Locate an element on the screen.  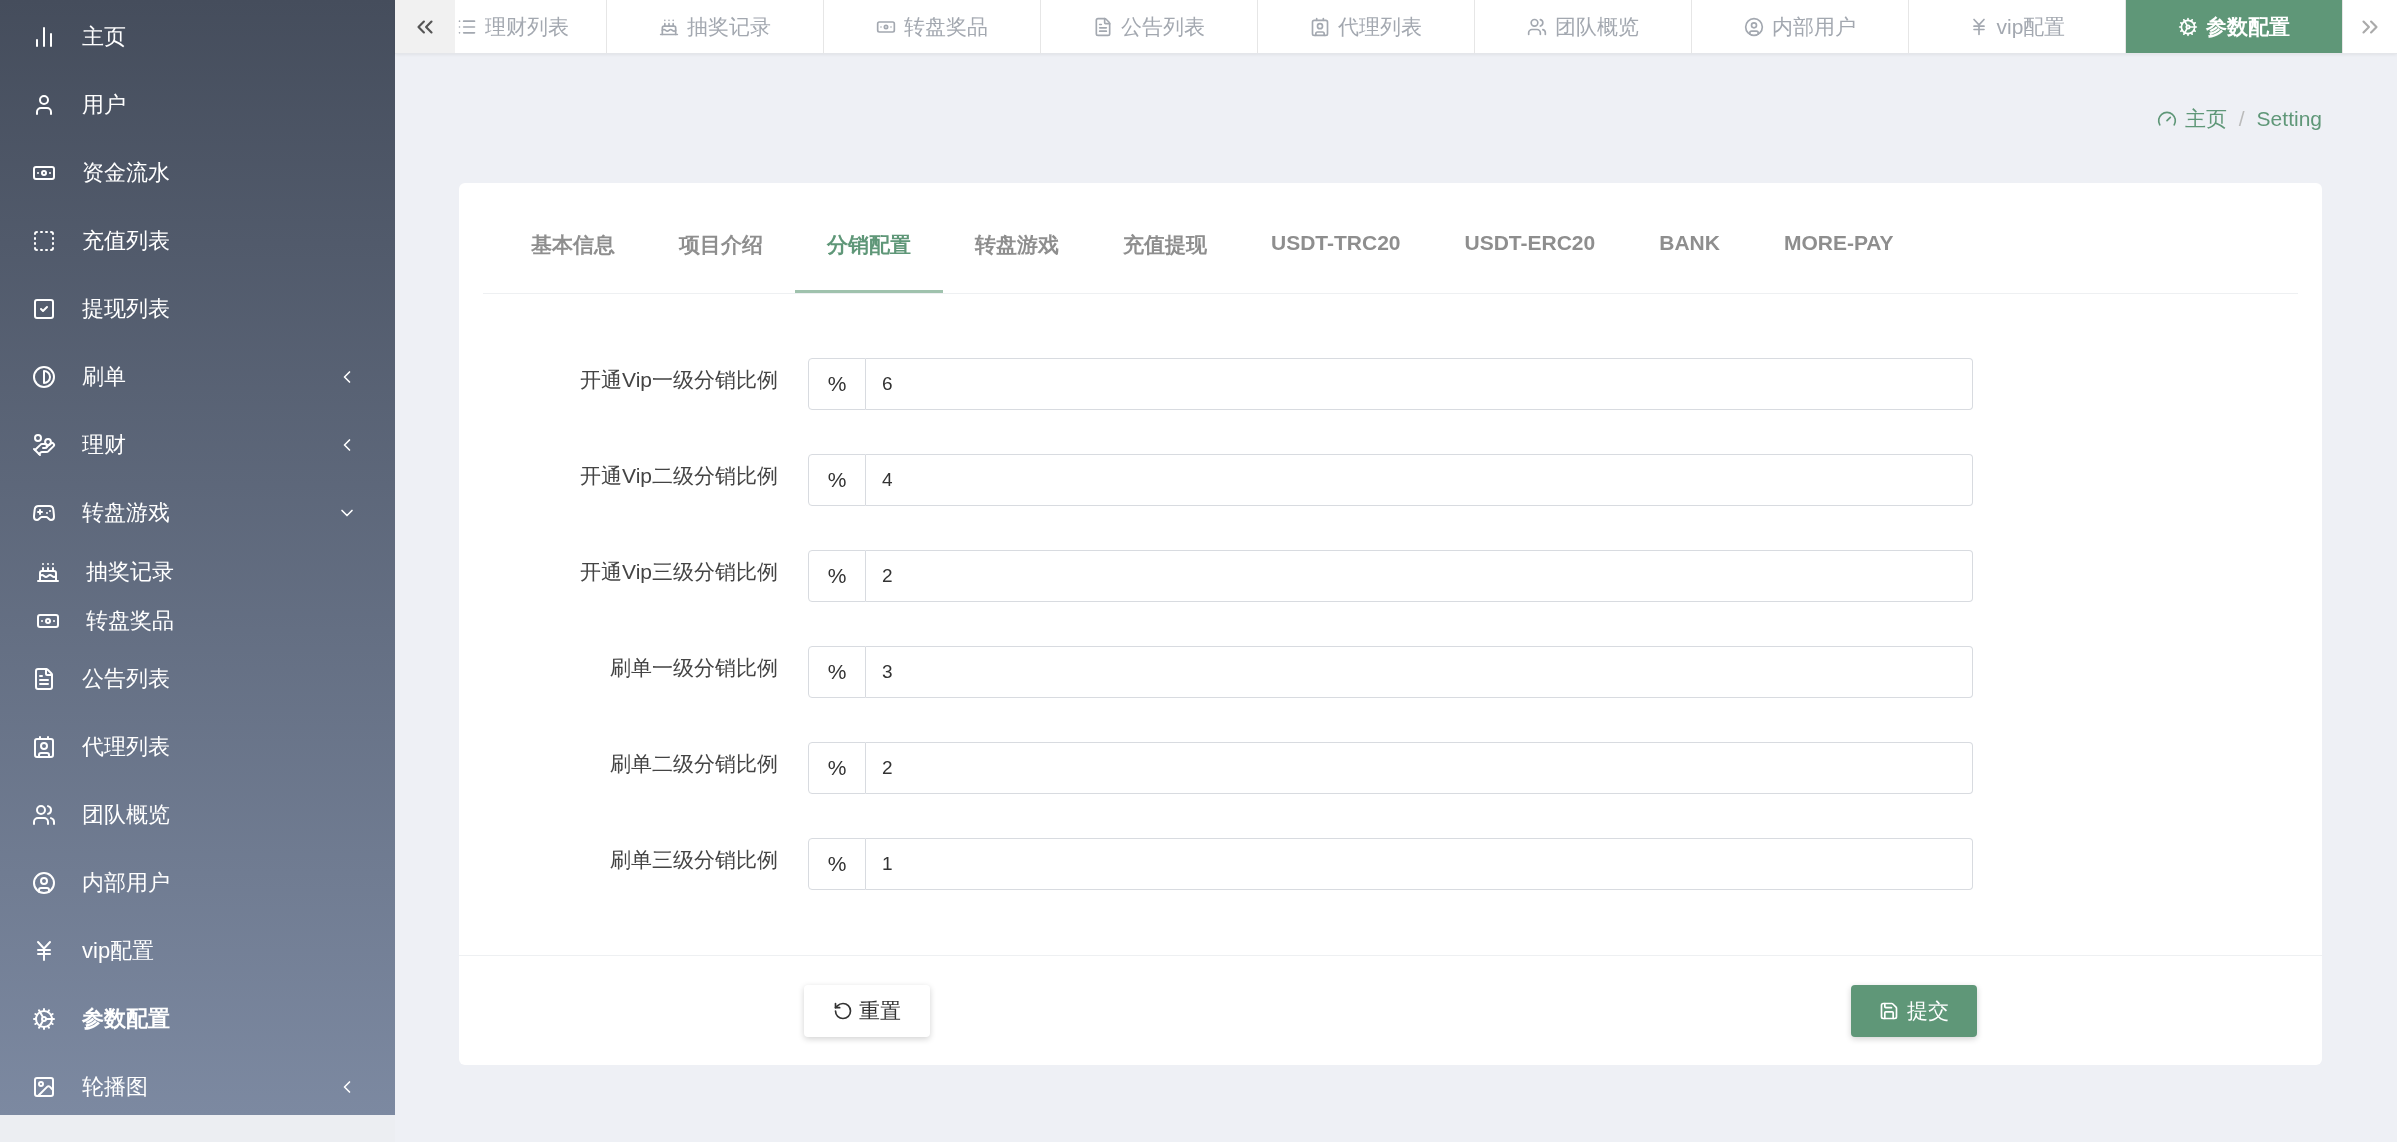
settings-tab: 分销配置 is located at coordinates (869, 259).